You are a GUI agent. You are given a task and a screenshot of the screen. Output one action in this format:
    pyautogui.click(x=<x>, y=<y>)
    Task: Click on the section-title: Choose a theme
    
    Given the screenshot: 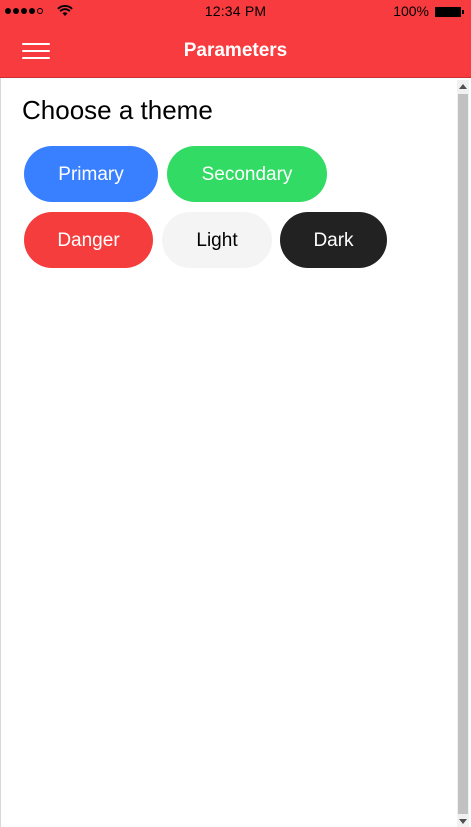 What is the action you would take?
    pyautogui.click(x=117, y=110)
    